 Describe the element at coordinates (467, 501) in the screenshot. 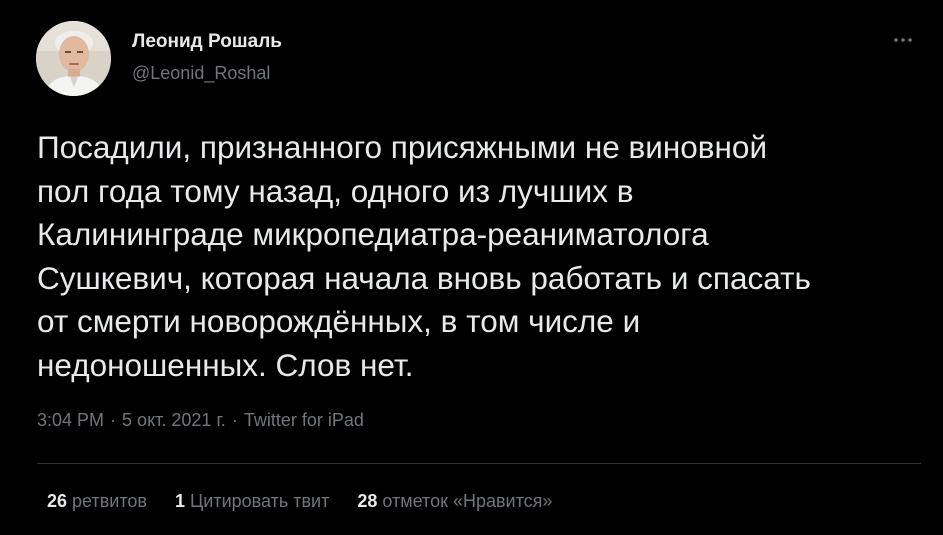

I see `likes-label: отметок «Нравится»` at that location.